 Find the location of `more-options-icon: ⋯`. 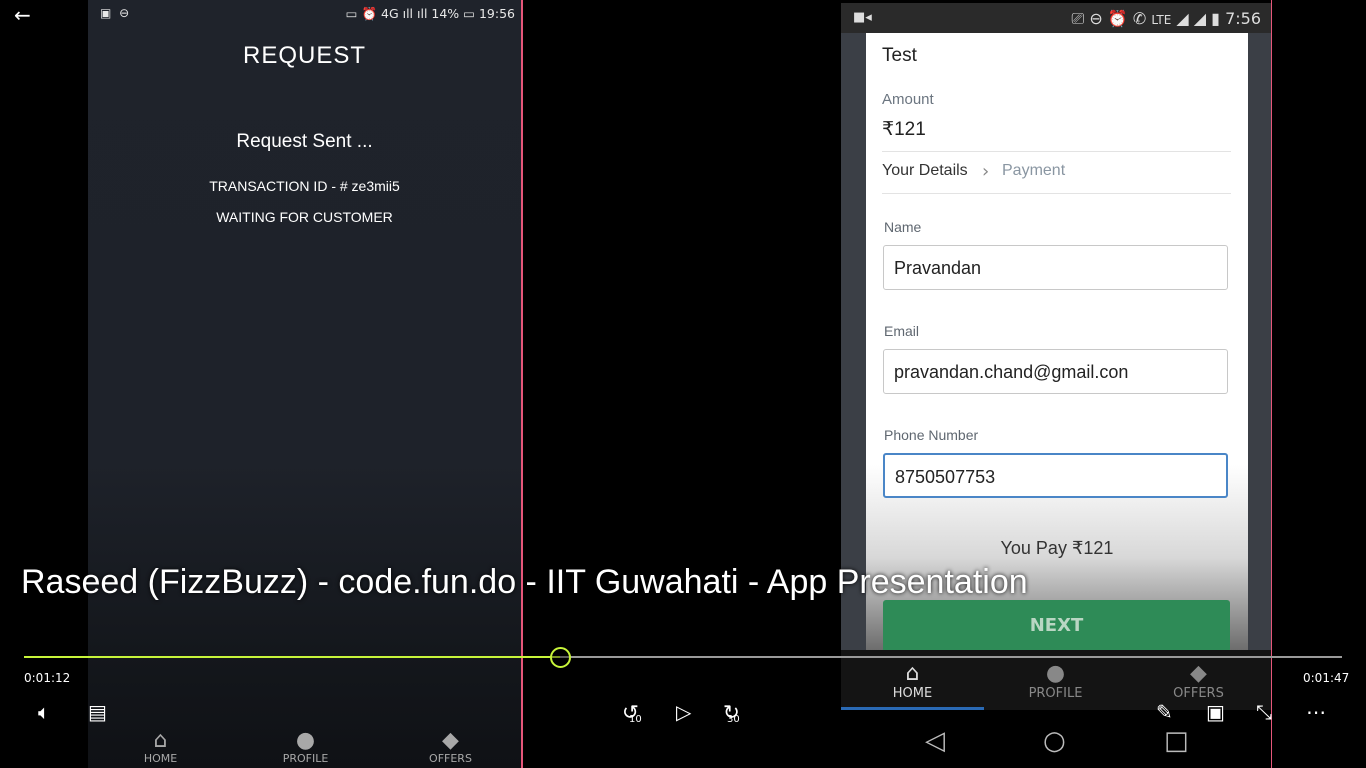

more-options-icon: ⋯ is located at coordinates (1316, 712).